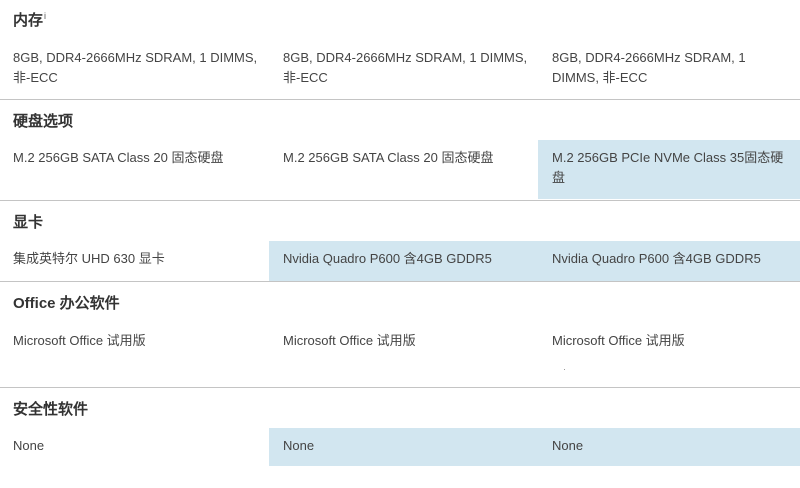 The height and width of the screenshot is (488, 800). What do you see at coordinates (45, 16) in the screenshot?
I see `info-icon: i` at bounding box center [45, 16].